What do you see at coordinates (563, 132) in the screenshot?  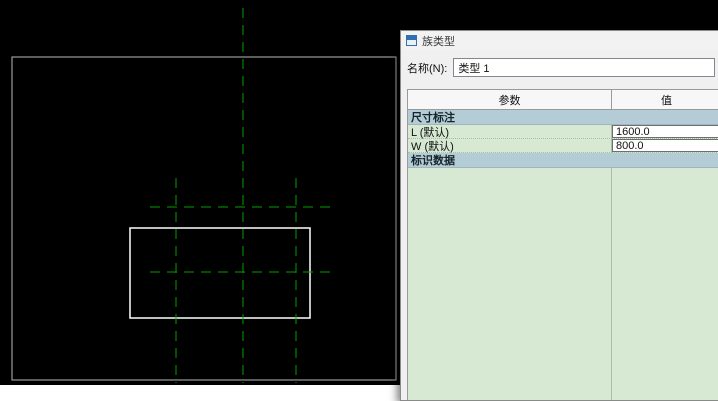 I see `table-row: L (默认)` at bounding box center [563, 132].